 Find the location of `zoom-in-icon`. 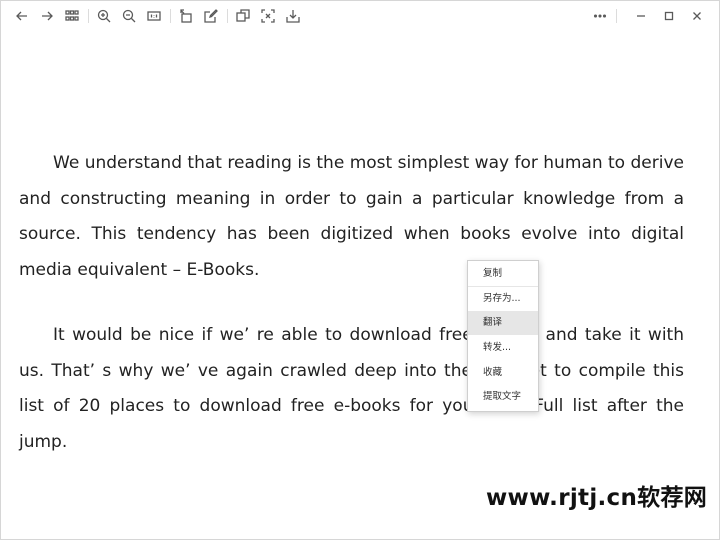

zoom-in-icon is located at coordinates (104, 16).